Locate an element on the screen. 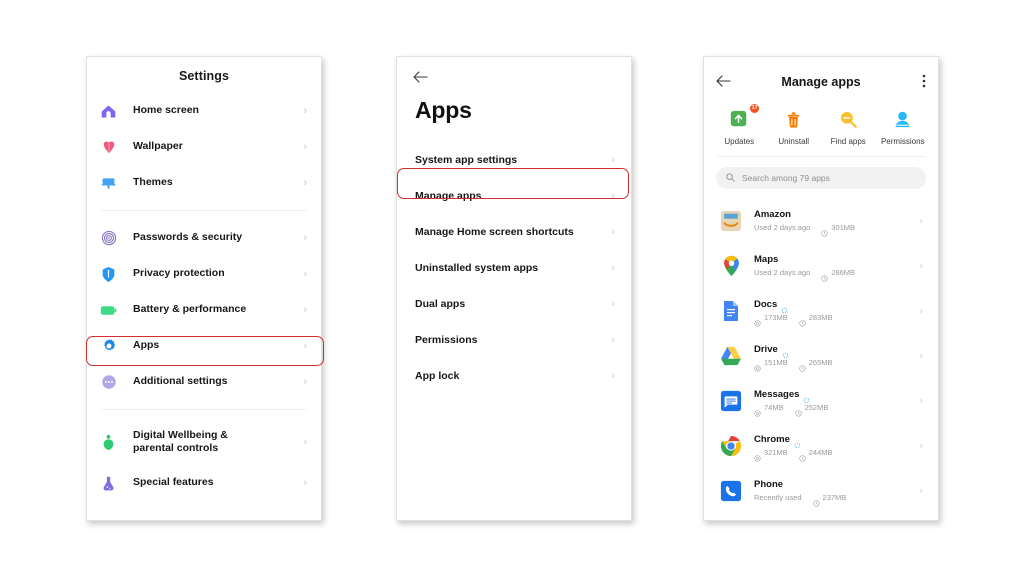  app-meta-item: Used 2 days ago is located at coordinates (782, 227).